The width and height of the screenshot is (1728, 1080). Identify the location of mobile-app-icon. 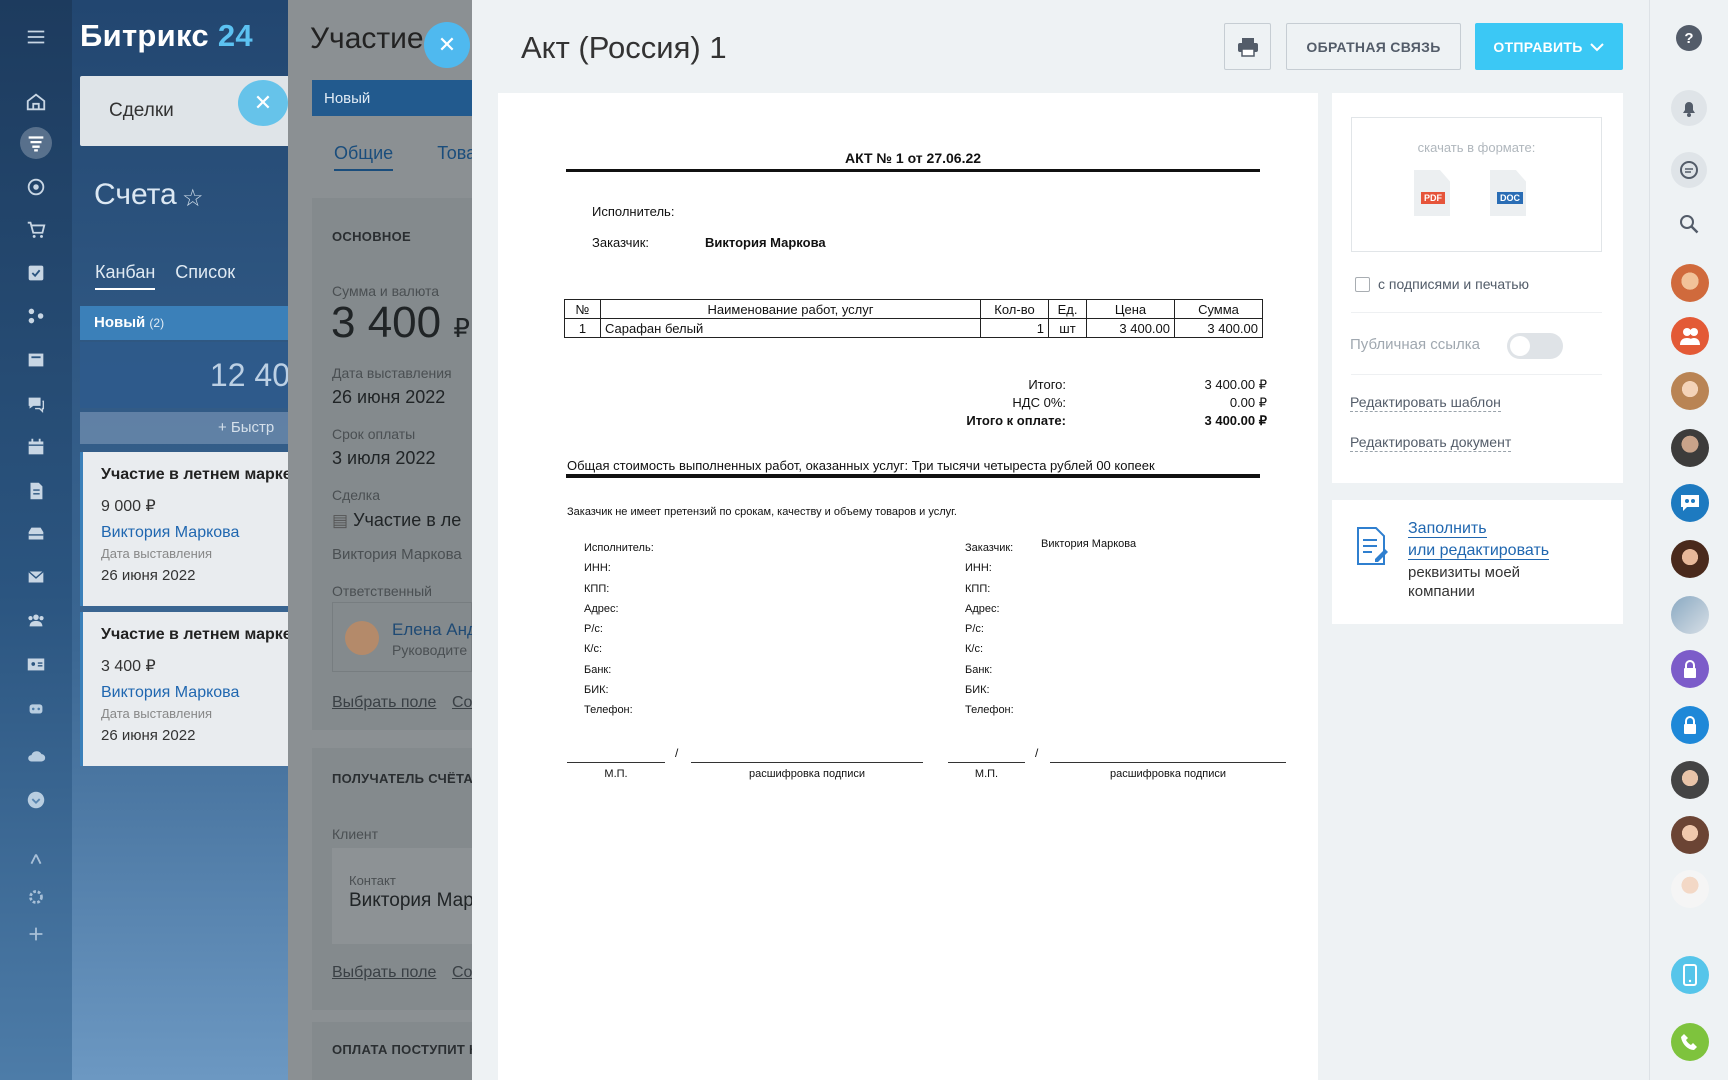
(1690, 975).